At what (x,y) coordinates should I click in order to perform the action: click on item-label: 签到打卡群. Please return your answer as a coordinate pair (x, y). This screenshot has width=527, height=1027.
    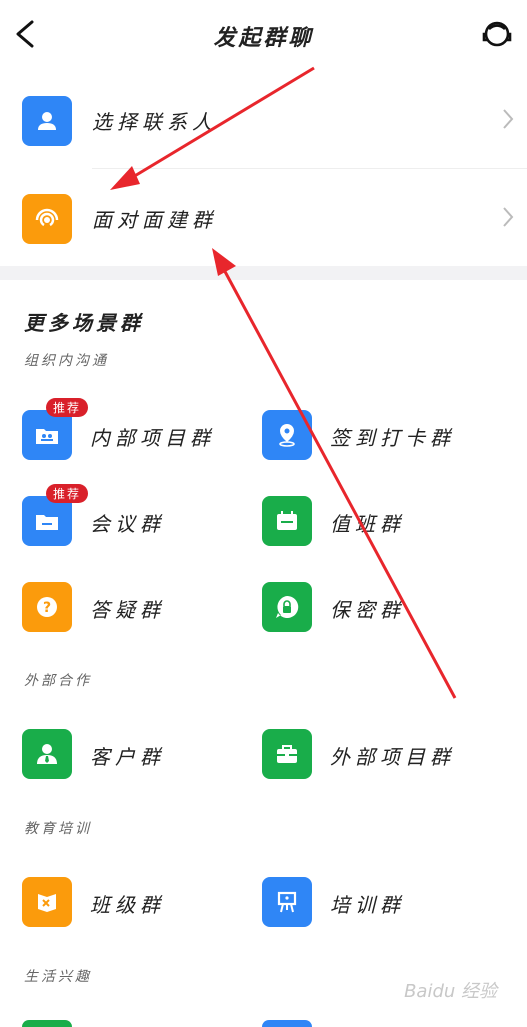
    Looking at the image, I should click on (392, 438).